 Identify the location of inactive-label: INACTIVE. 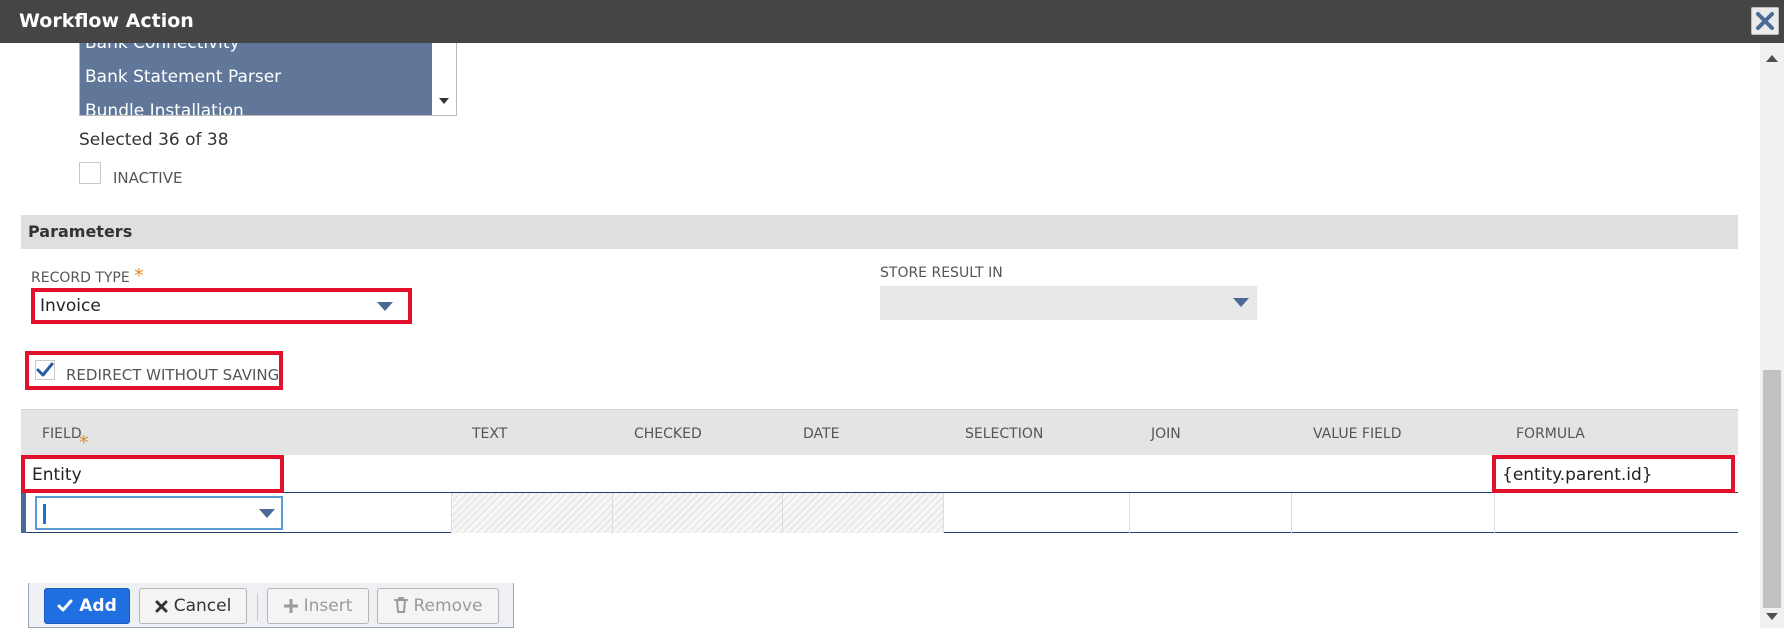
(148, 178).